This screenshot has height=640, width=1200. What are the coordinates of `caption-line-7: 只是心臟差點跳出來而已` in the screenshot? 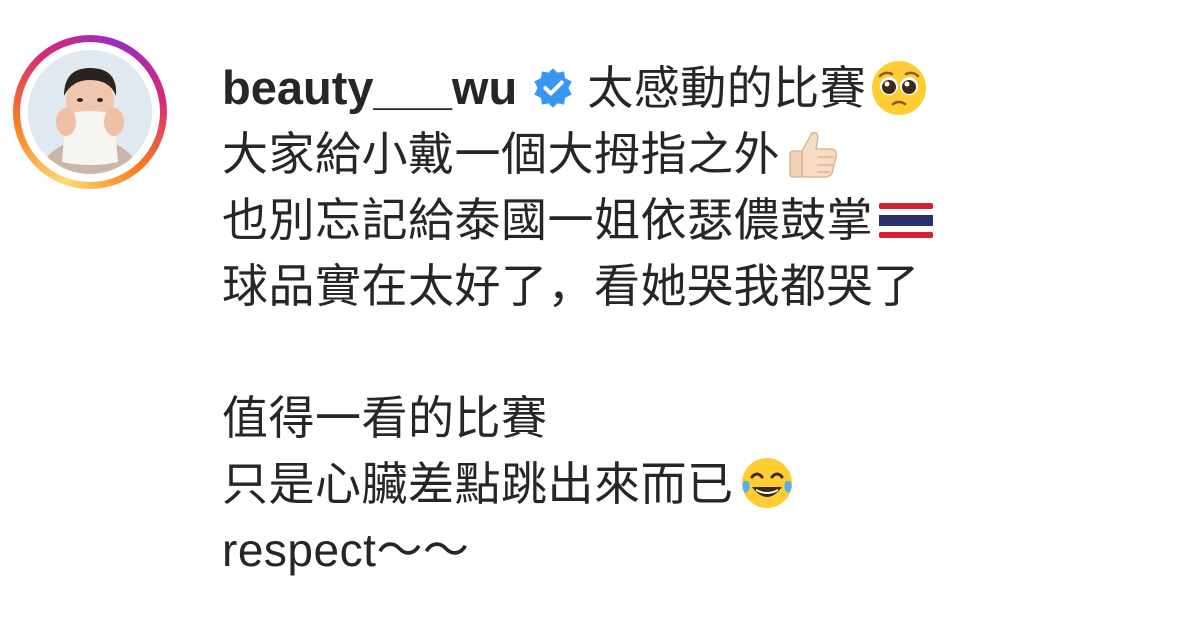 It's located at (702, 484).